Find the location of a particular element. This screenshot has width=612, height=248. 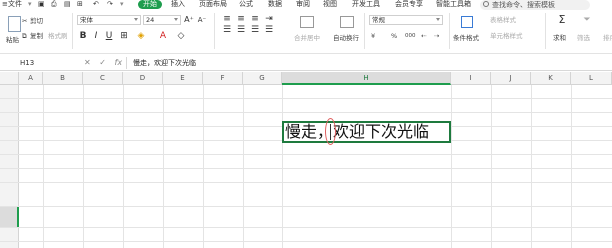

column-header-d: D is located at coordinates (143, 78).